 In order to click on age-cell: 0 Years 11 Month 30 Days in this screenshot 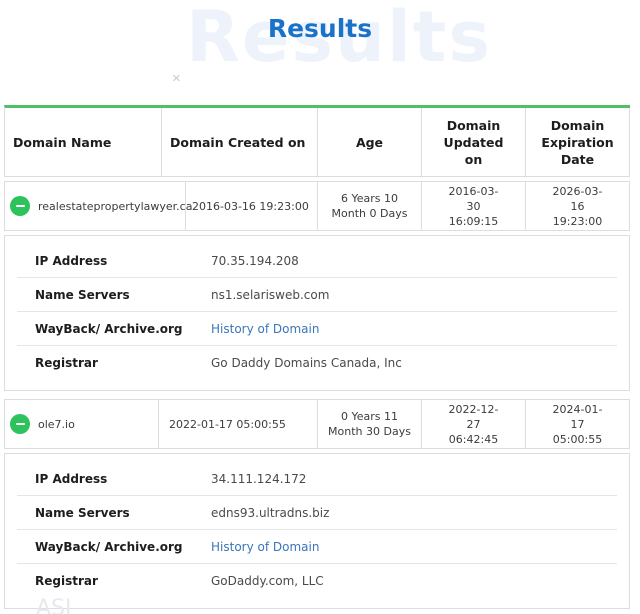, I will do `click(370, 424)`.